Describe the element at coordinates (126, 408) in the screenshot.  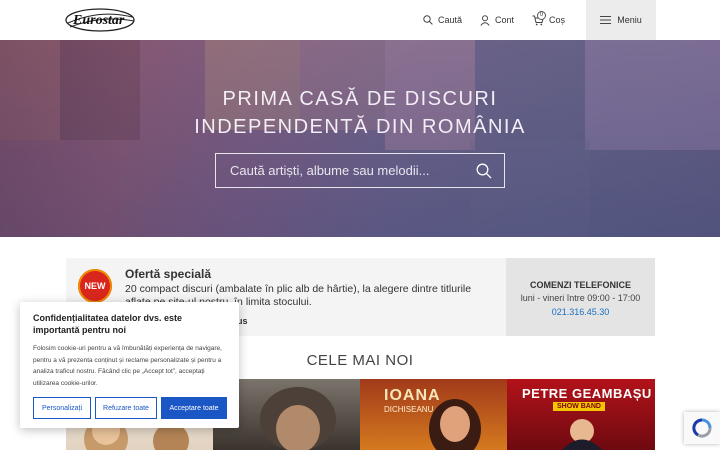
I see `cookie-reject-button: Refuzare toate` at that location.